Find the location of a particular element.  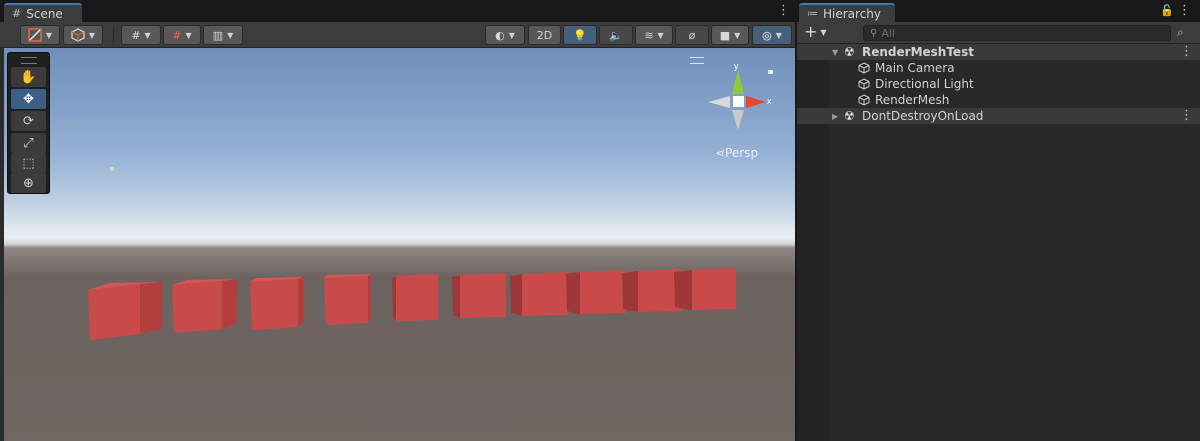

audio-toggle: 🔈 is located at coordinates (616, 35).